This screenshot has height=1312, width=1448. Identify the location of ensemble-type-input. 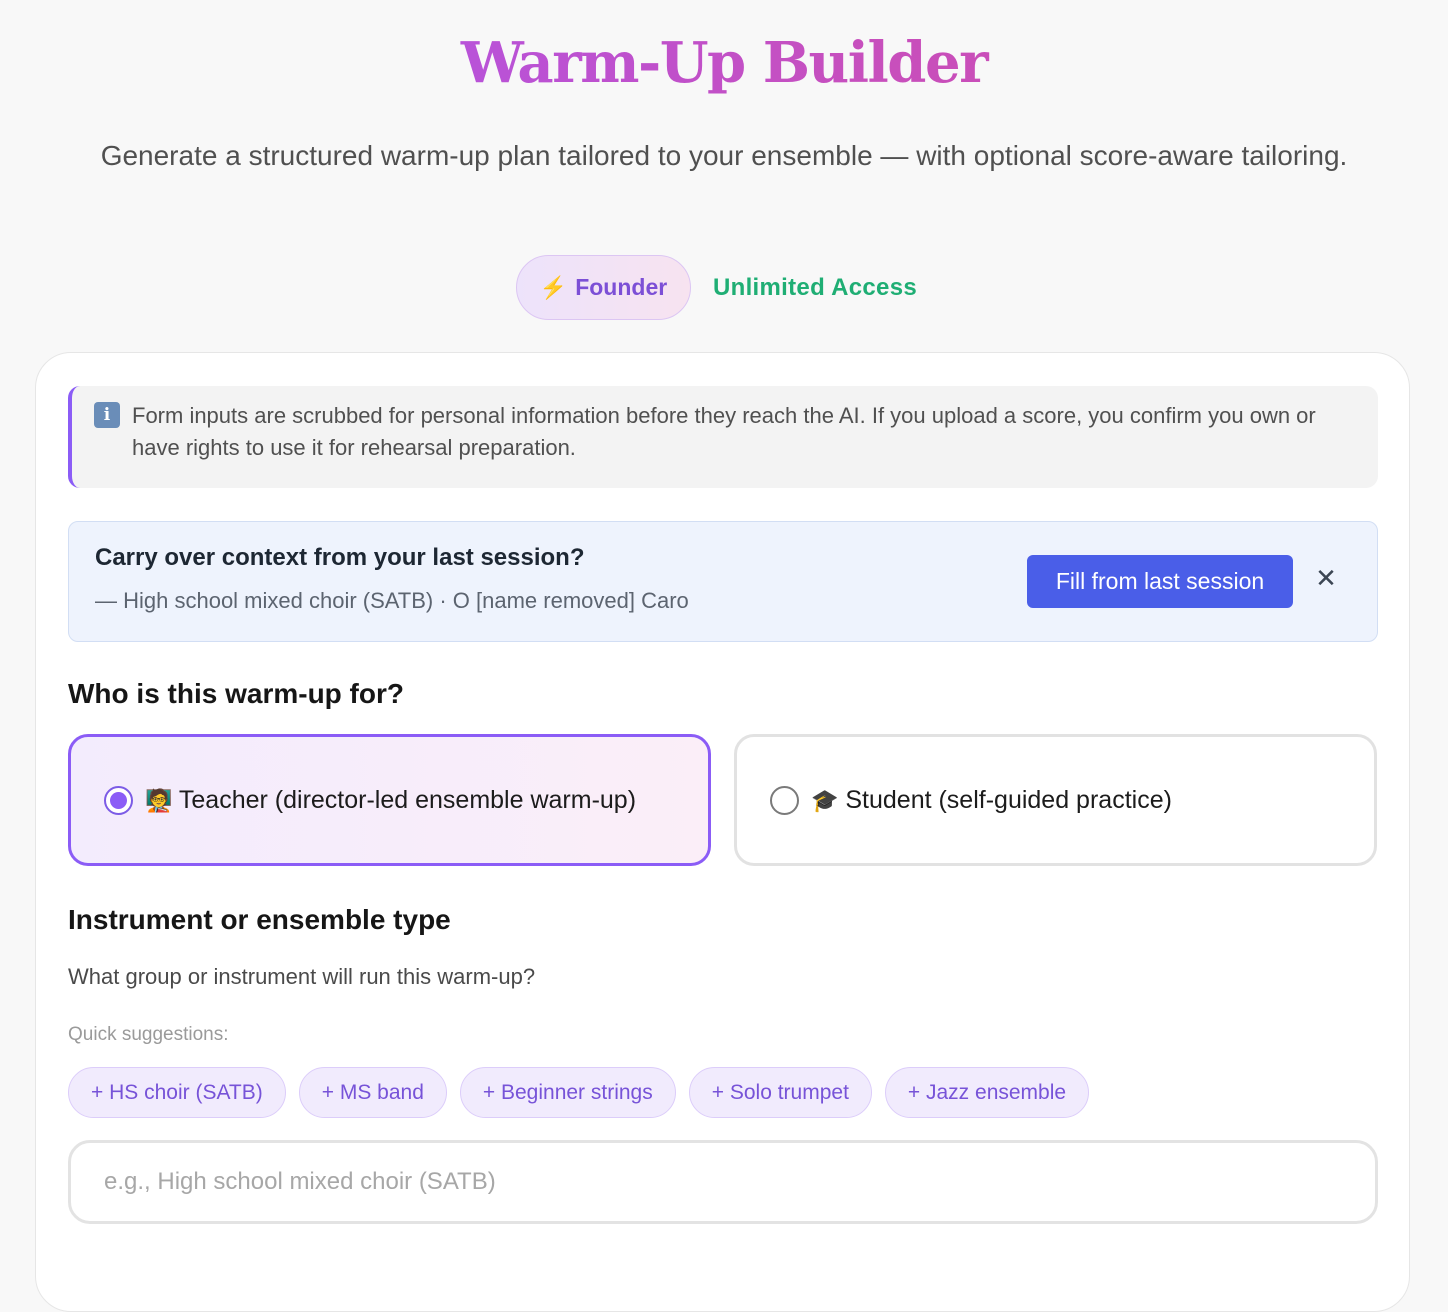
(723, 1182).